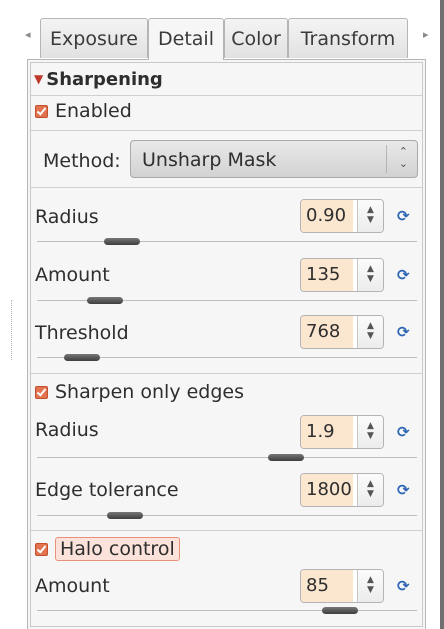 This screenshot has width=444, height=629. What do you see at coordinates (403, 157) in the screenshot?
I see `combo-updown-icon: ⌃ ⌄` at bounding box center [403, 157].